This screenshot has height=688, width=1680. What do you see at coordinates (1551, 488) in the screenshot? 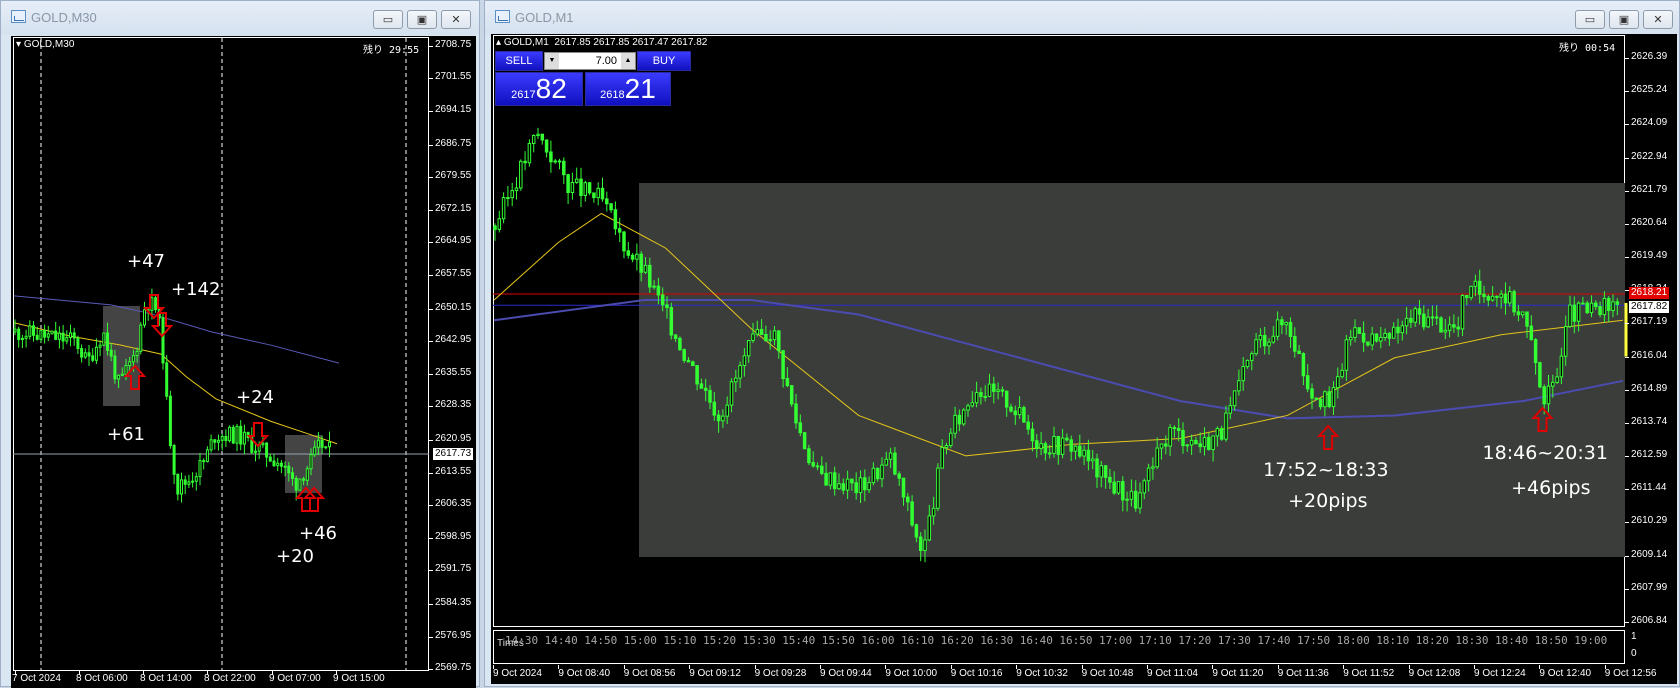
I see `trade2-pips-annotation: +46pips` at bounding box center [1551, 488].